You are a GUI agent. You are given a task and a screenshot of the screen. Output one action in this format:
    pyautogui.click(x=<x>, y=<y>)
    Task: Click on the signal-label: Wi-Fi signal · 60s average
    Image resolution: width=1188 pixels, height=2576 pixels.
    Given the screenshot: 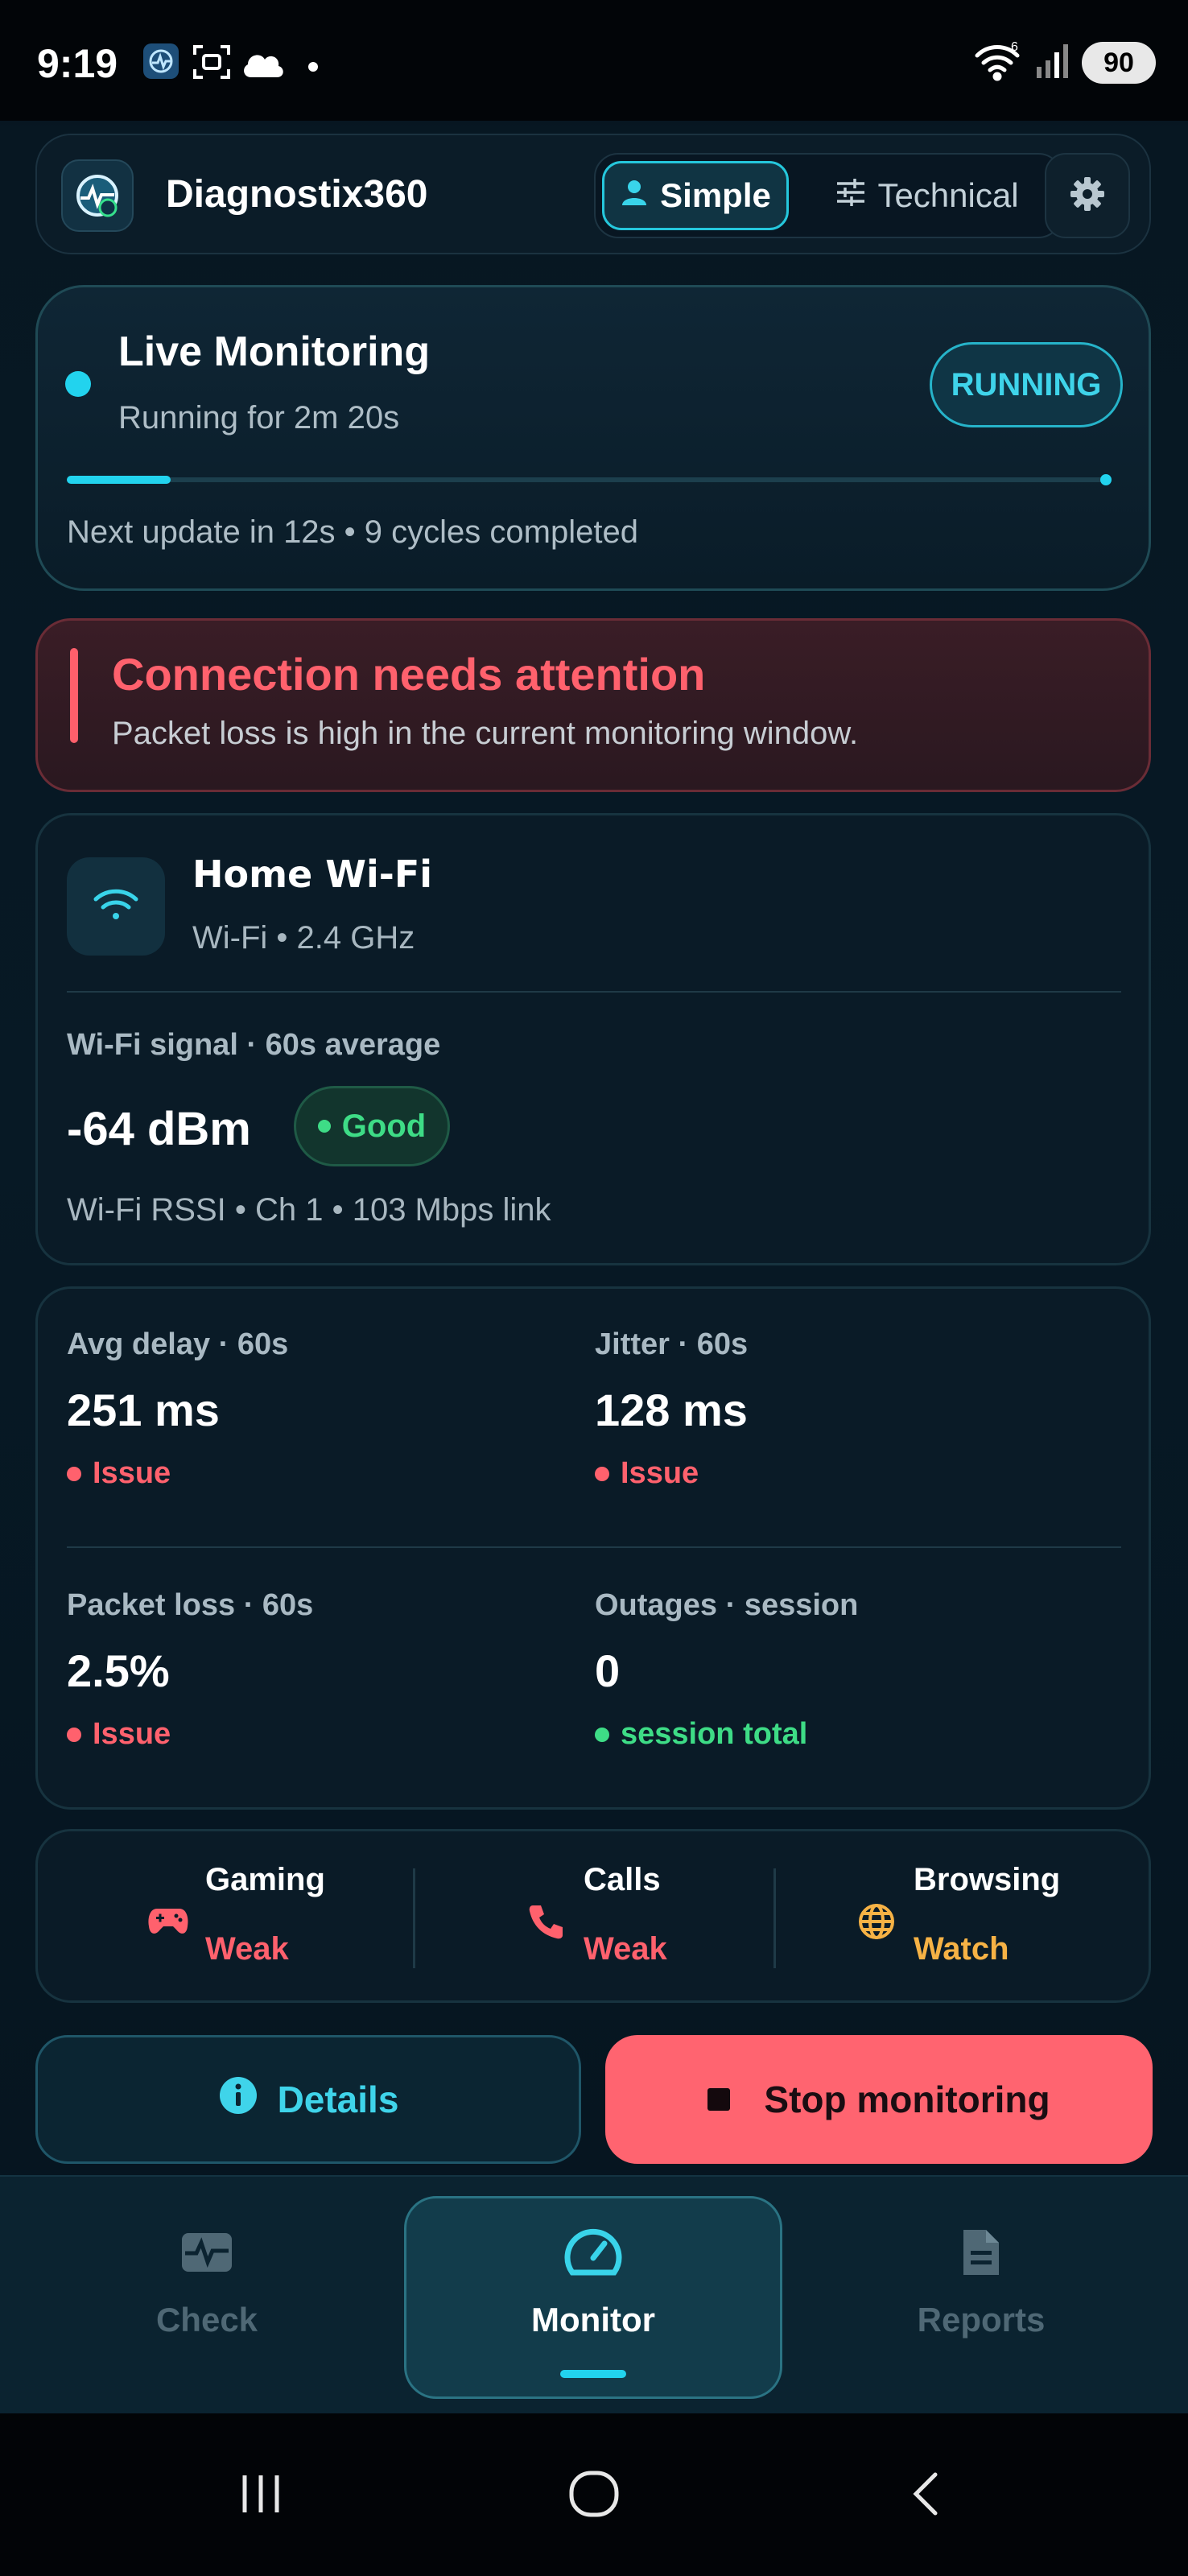 What is the action you would take?
    pyautogui.click(x=254, y=1045)
    